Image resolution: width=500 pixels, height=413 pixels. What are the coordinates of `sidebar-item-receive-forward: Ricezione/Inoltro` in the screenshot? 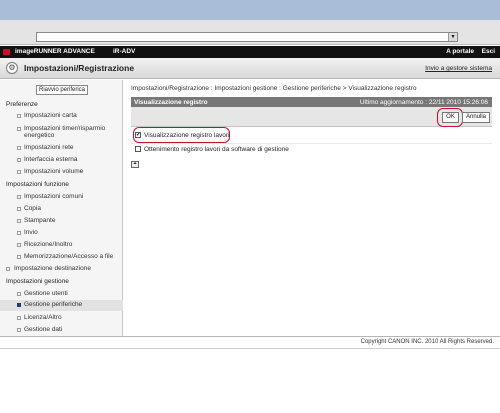 It's located at (61, 245).